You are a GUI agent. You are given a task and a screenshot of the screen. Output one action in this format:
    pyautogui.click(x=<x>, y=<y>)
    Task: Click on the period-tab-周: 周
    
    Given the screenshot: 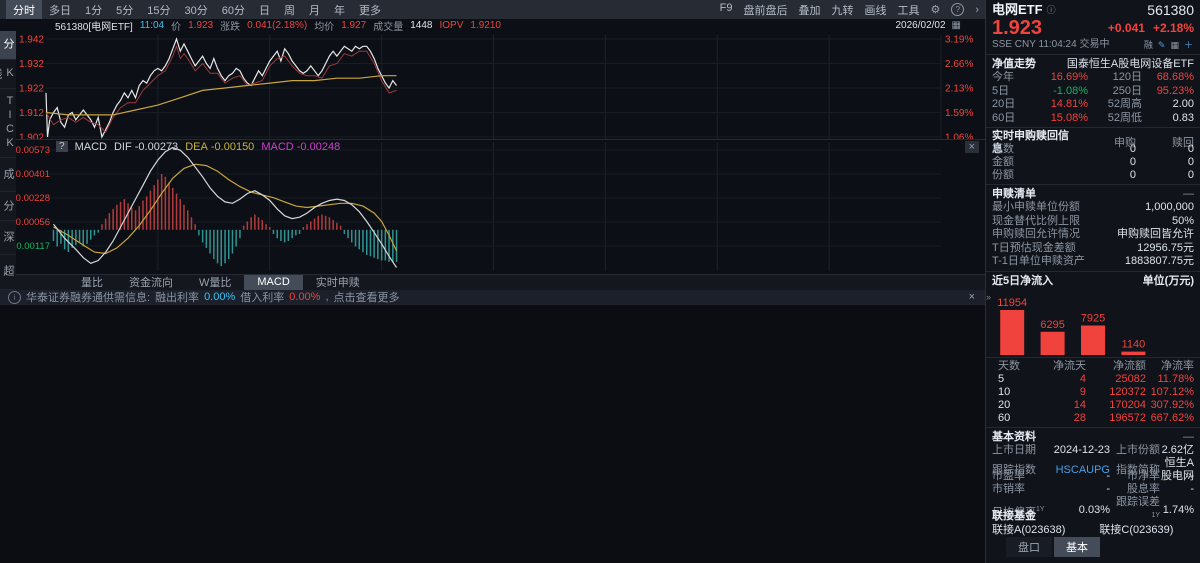 What is the action you would take?
    pyautogui.click(x=289, y=10)
    